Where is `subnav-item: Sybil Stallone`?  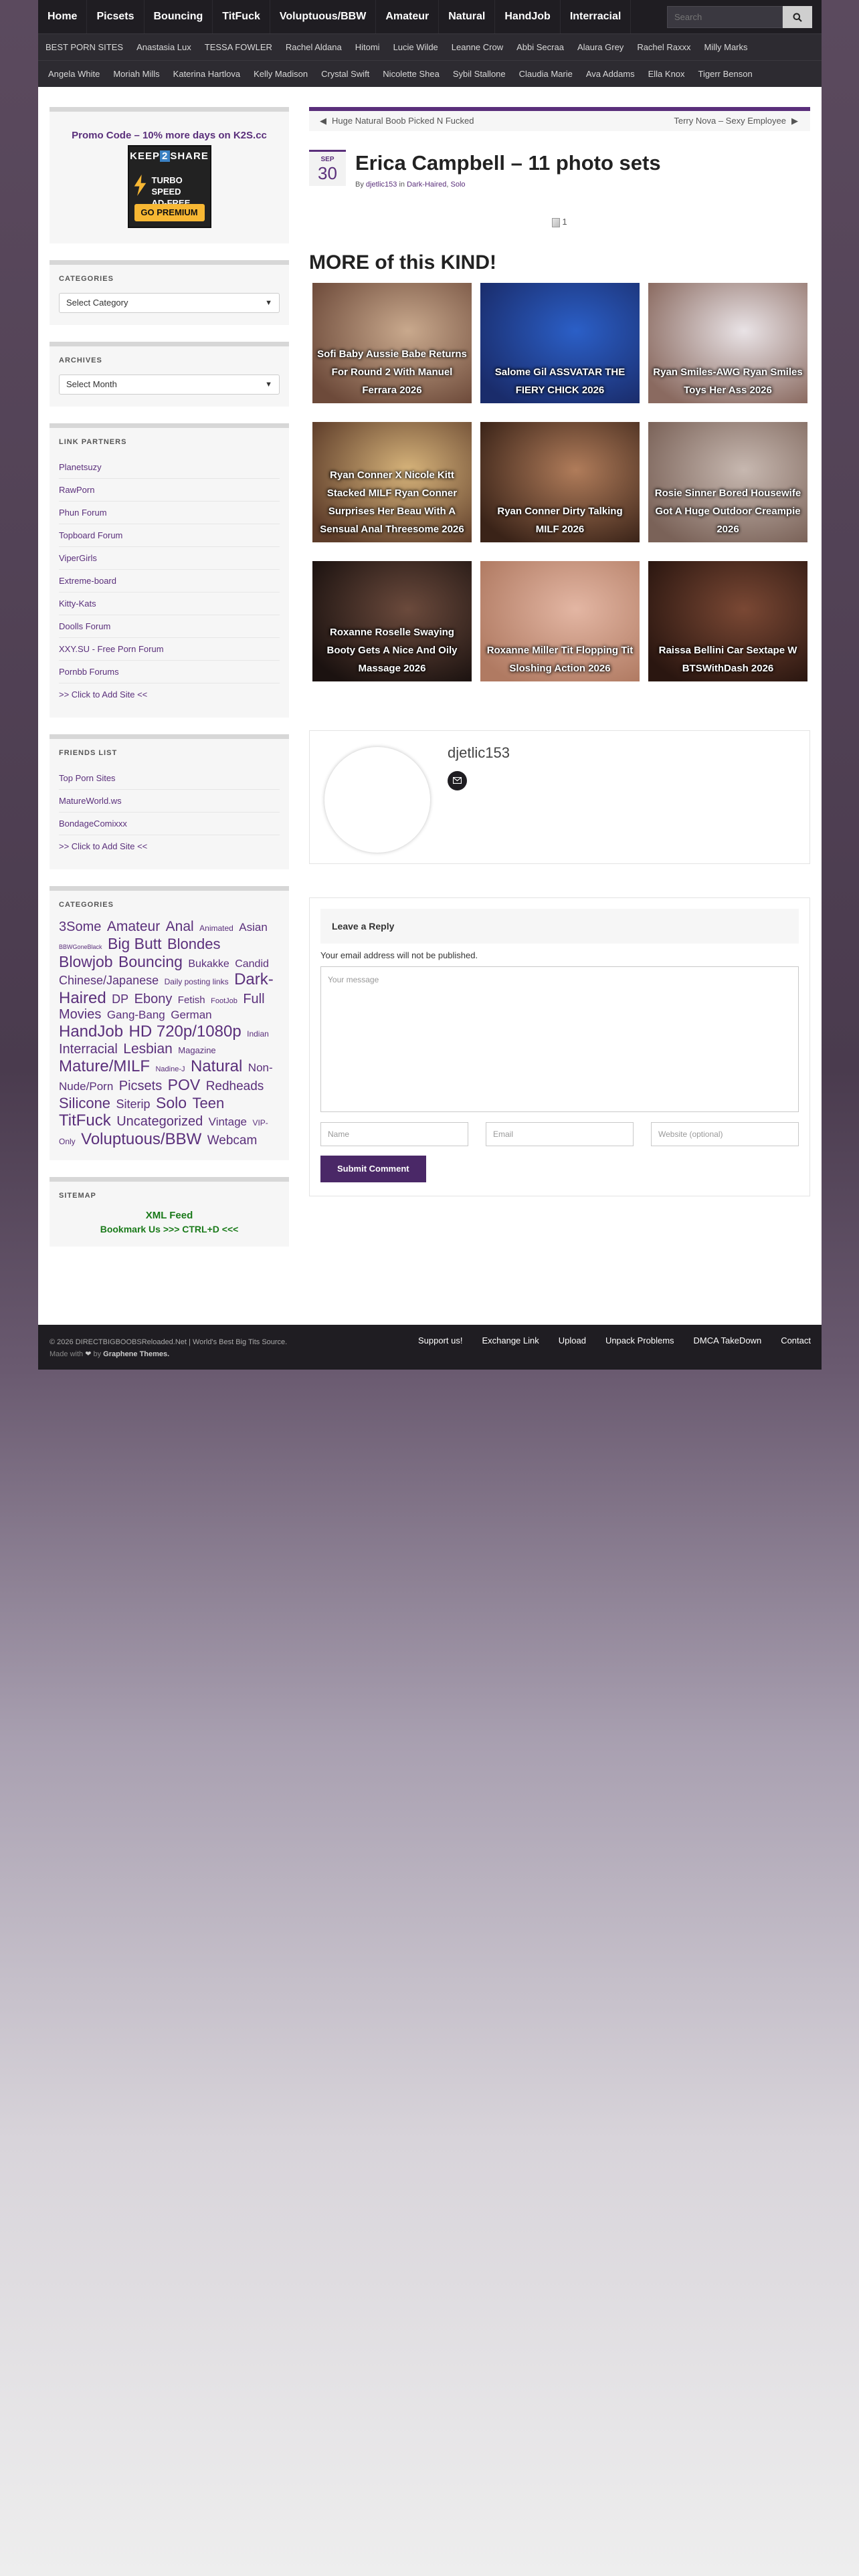 subnav-item: Sybil Stallone is located at coordinates (479, 74).